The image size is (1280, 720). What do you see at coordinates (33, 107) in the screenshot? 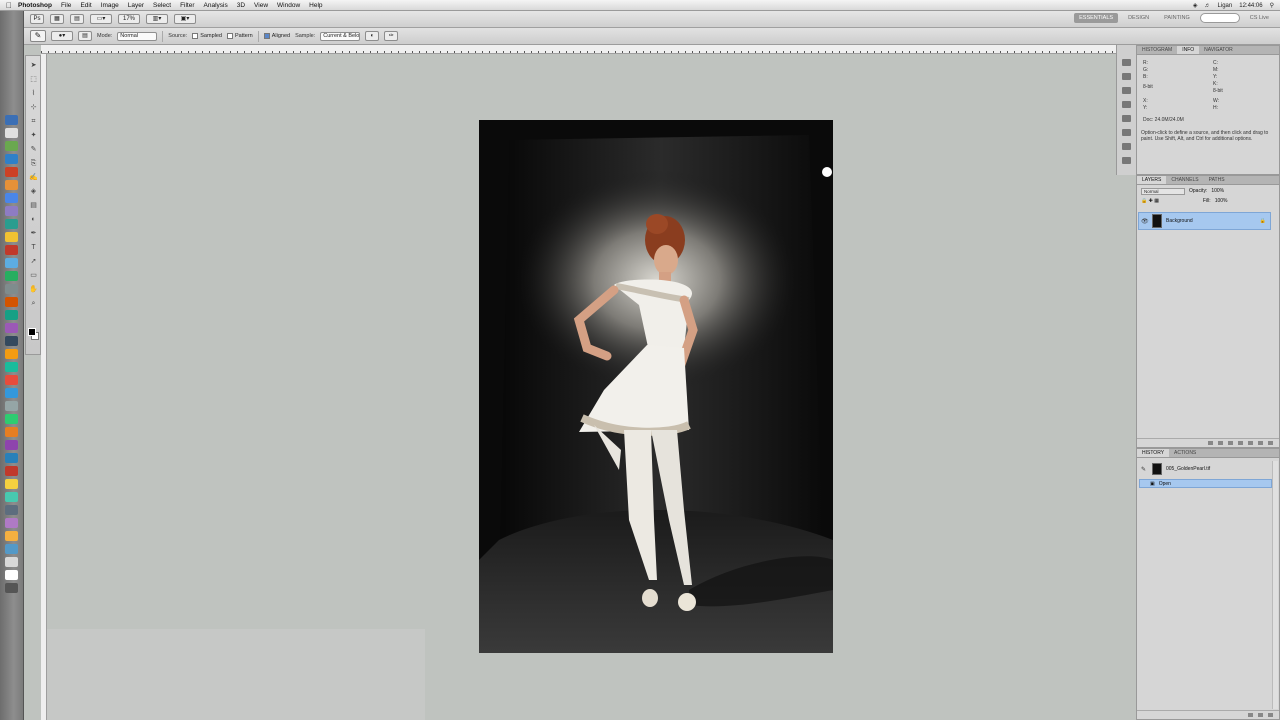
I see `quick-select-tool-icon: ⊹` at bounding box center [33, 107].